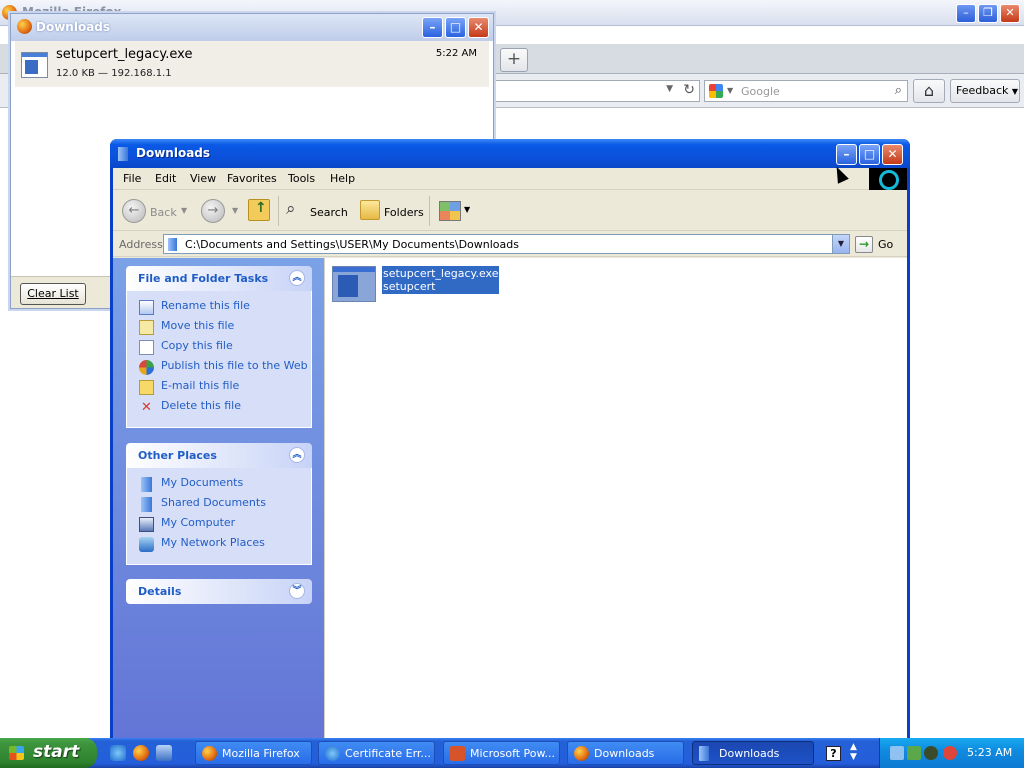  What do you see at coordinates (203, 278) in the screenshot?
I see `panel-title: File and Folder Tasks` at bounding box center [203, 278].